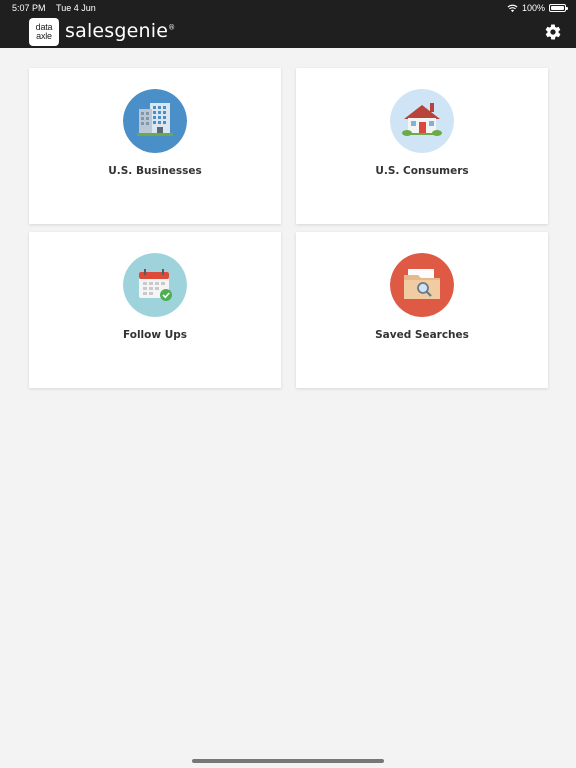 The width and height of the screenshot is (576, 768). What do you see at coordinates (422, 171) in the screenshot?
I see `card-label: U.S. Consumers` at bounding box center [422, 171].